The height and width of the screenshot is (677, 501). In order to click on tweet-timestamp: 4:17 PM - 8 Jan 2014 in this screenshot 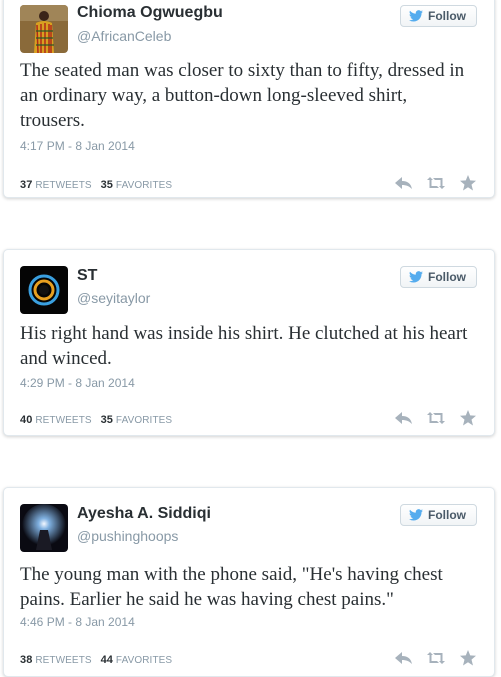, I will do `click(77, 146)`.